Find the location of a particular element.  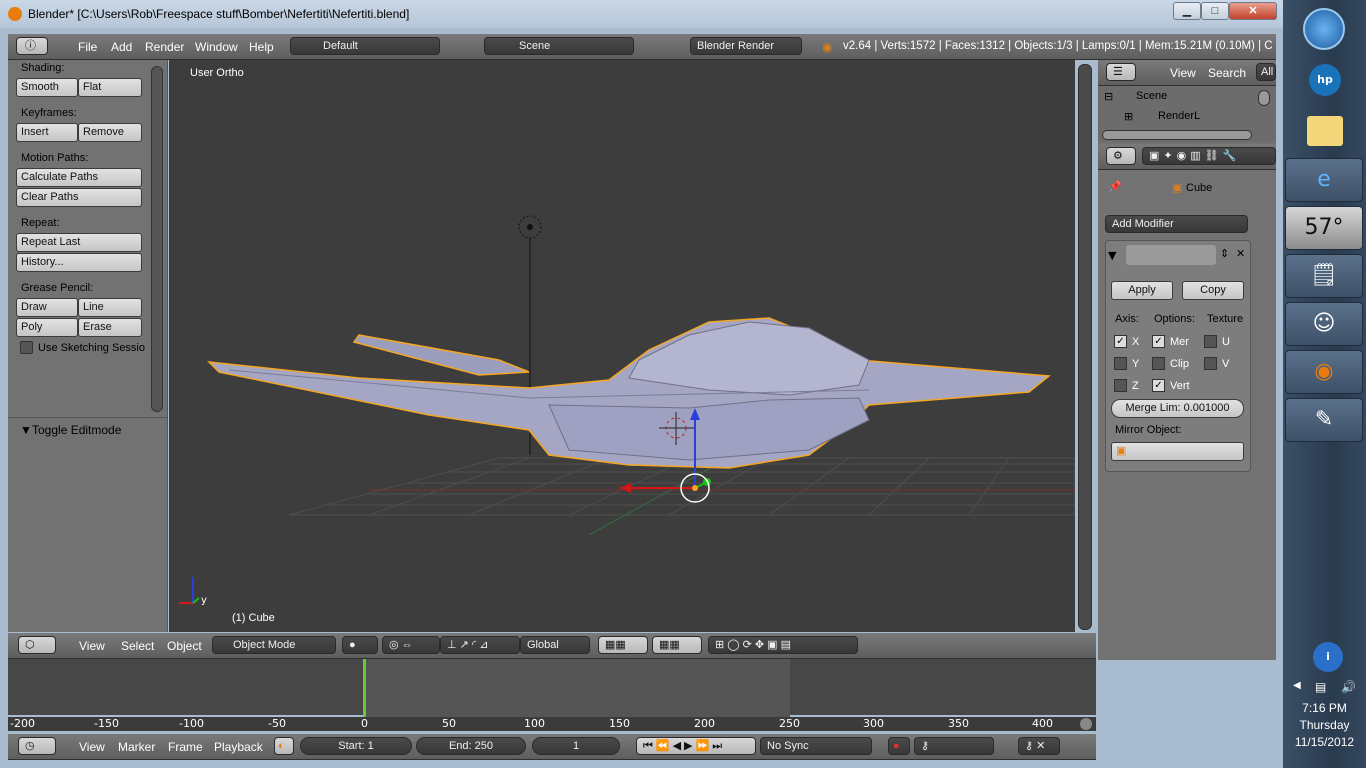

properties-editor-icon: ⚙ is located at coordinates (1121, 156).